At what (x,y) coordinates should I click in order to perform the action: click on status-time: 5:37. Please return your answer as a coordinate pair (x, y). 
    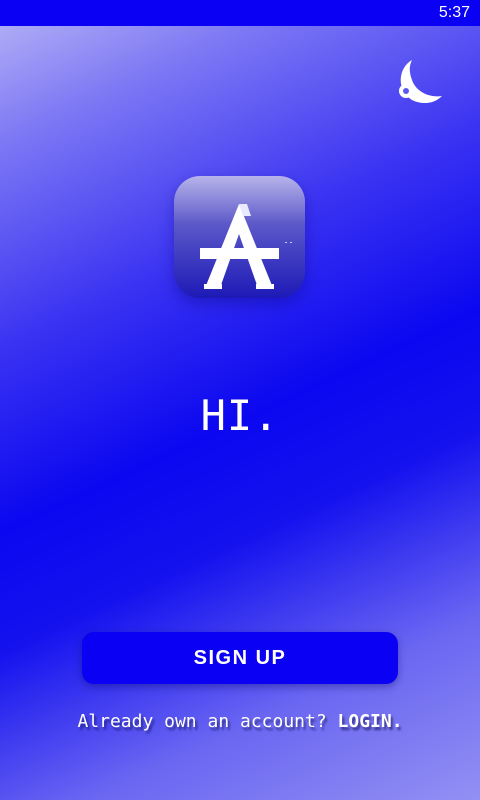
    Looking at the image, I should click on (454, 12).